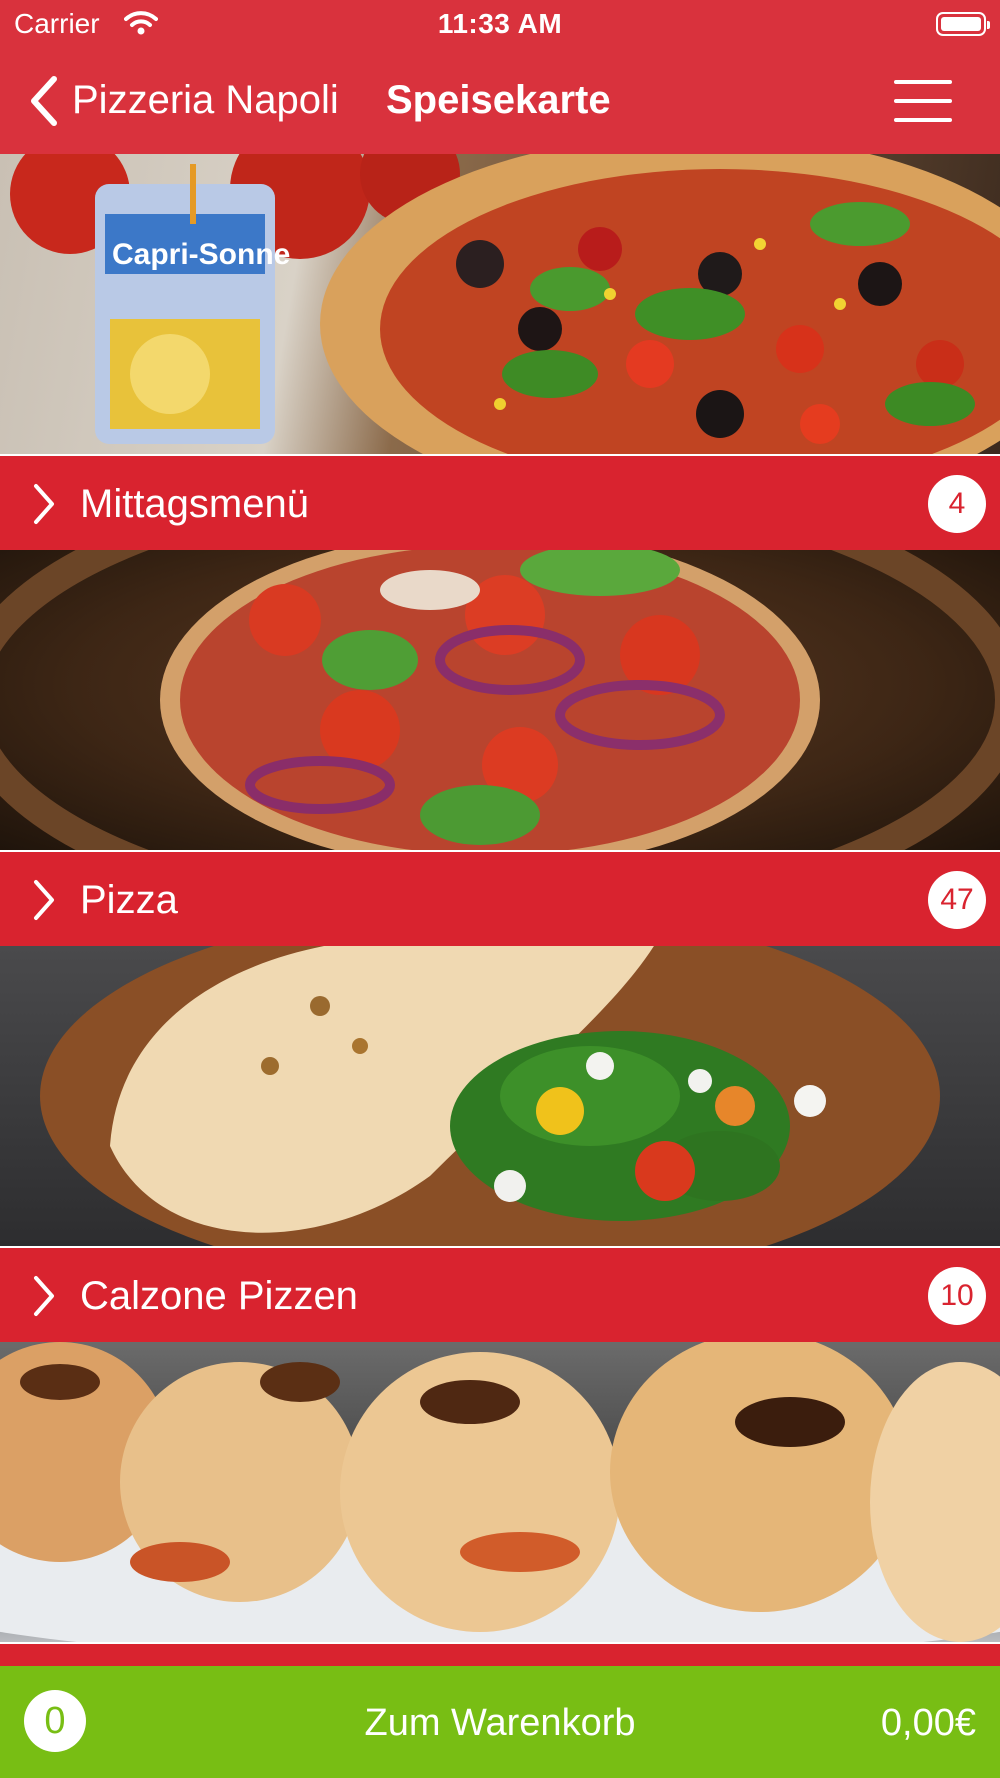 This screenshot has width=1000, height=1778. What do you see at coordinates (957, 504) in the screenshot?
I see `category-count-badge: 4` at bounding box center [957, 504].